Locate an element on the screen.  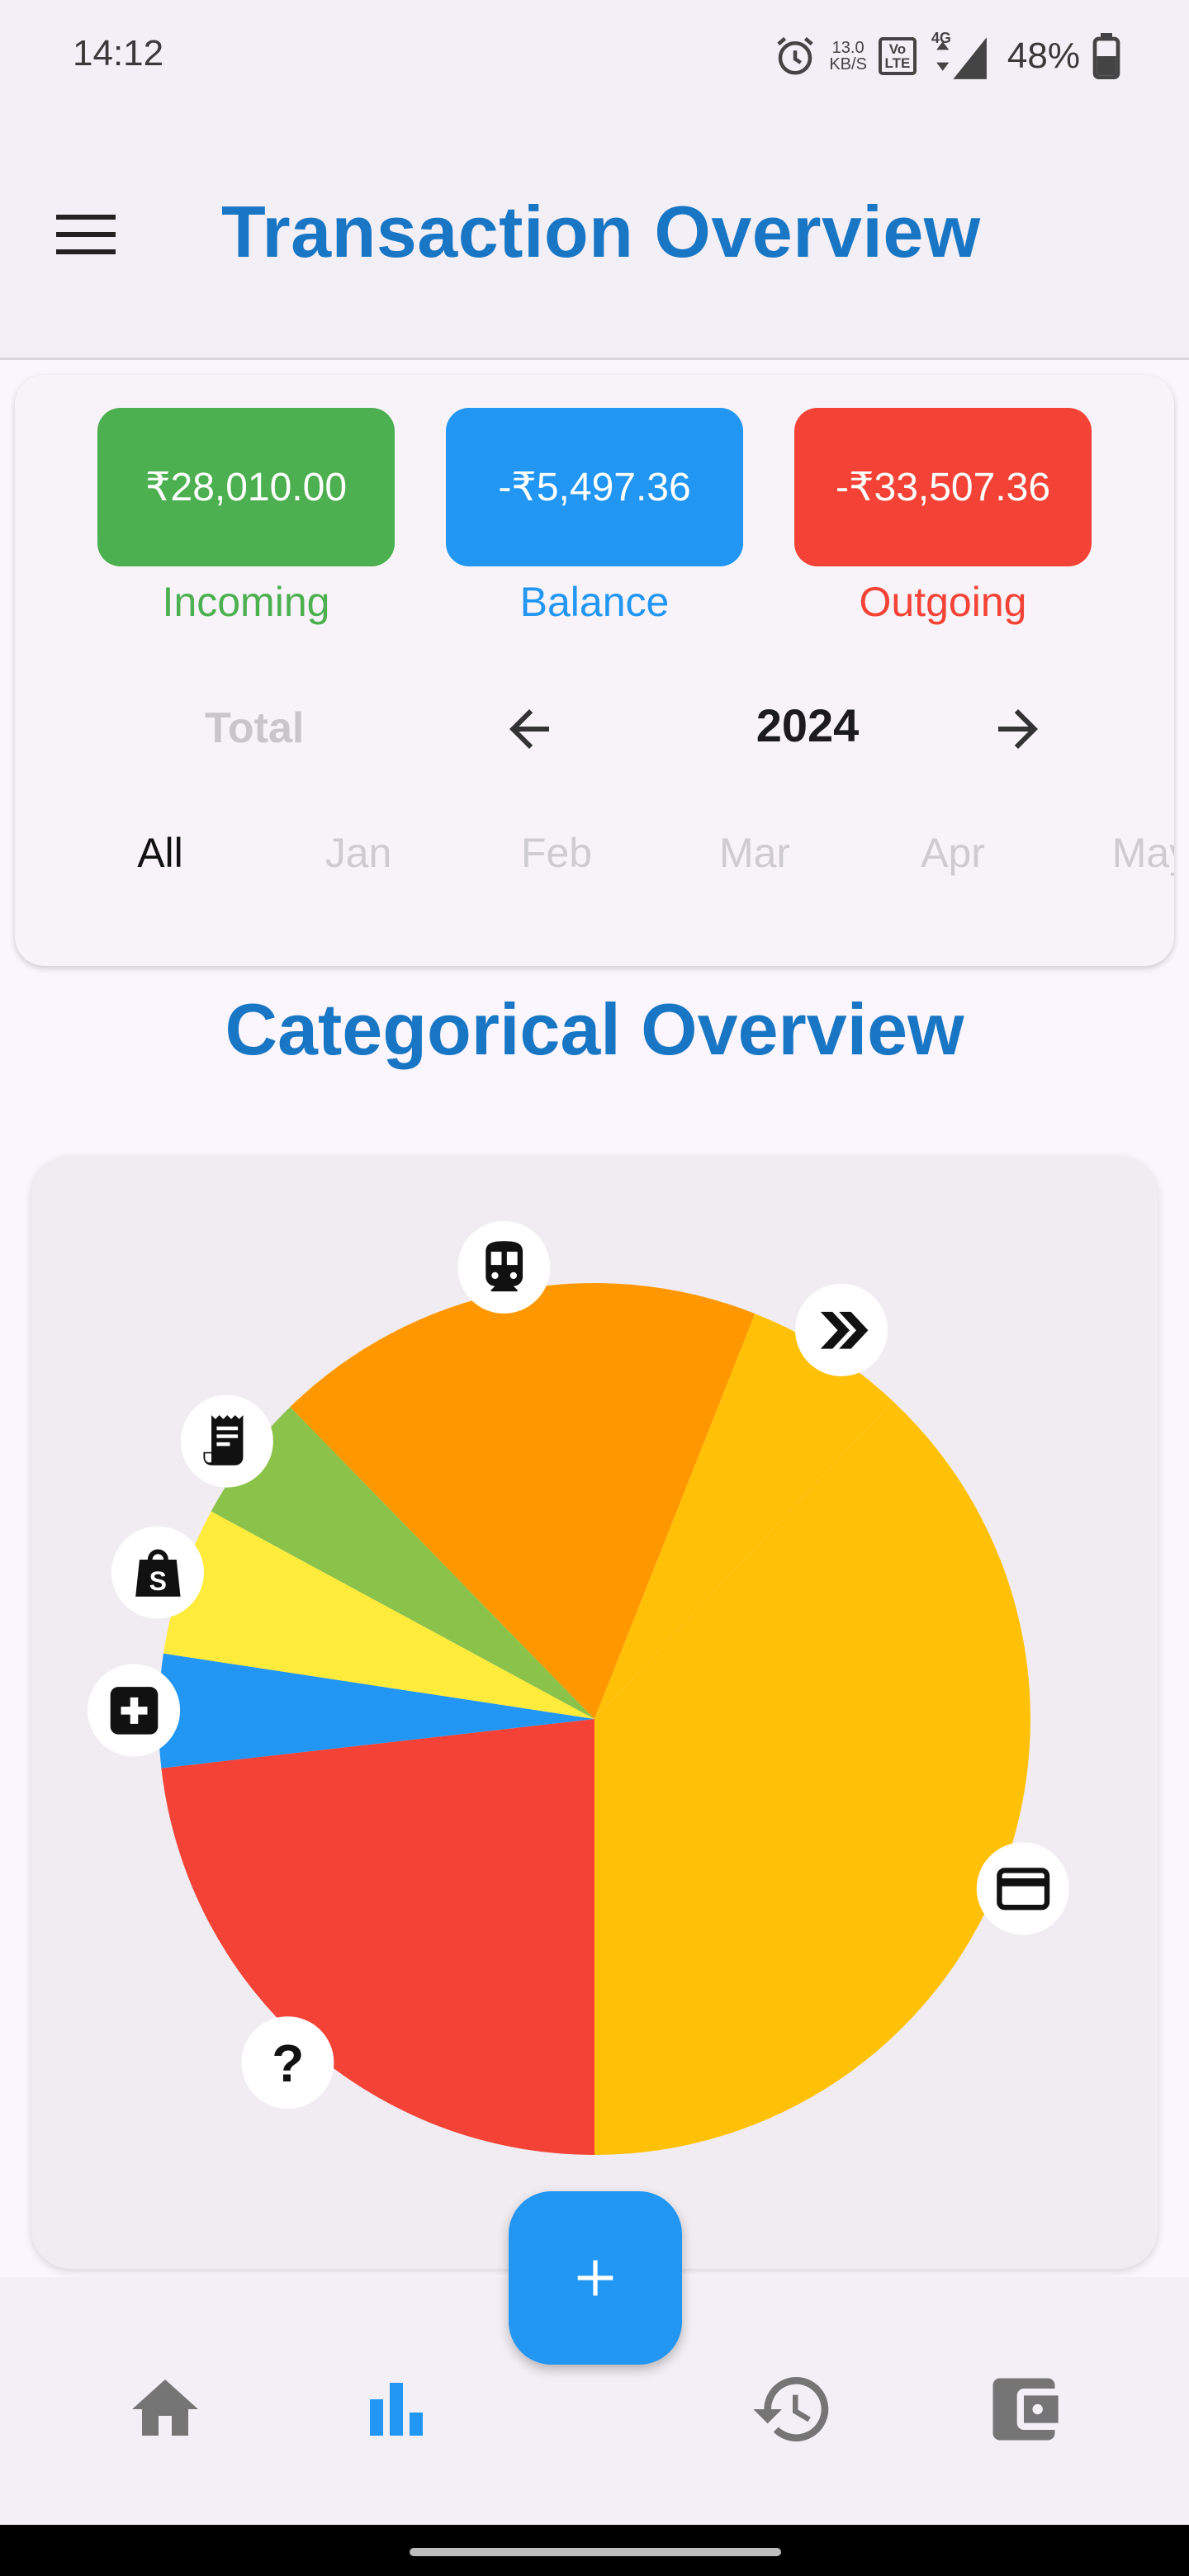
outgoing-amount-badge: -₹33,507.36 is located at coordinates (943, 487).